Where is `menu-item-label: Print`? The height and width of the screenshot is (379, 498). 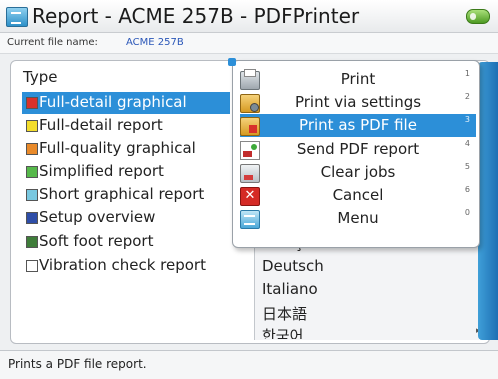 menu-item-label: Print is located at coordinates (358, 79).